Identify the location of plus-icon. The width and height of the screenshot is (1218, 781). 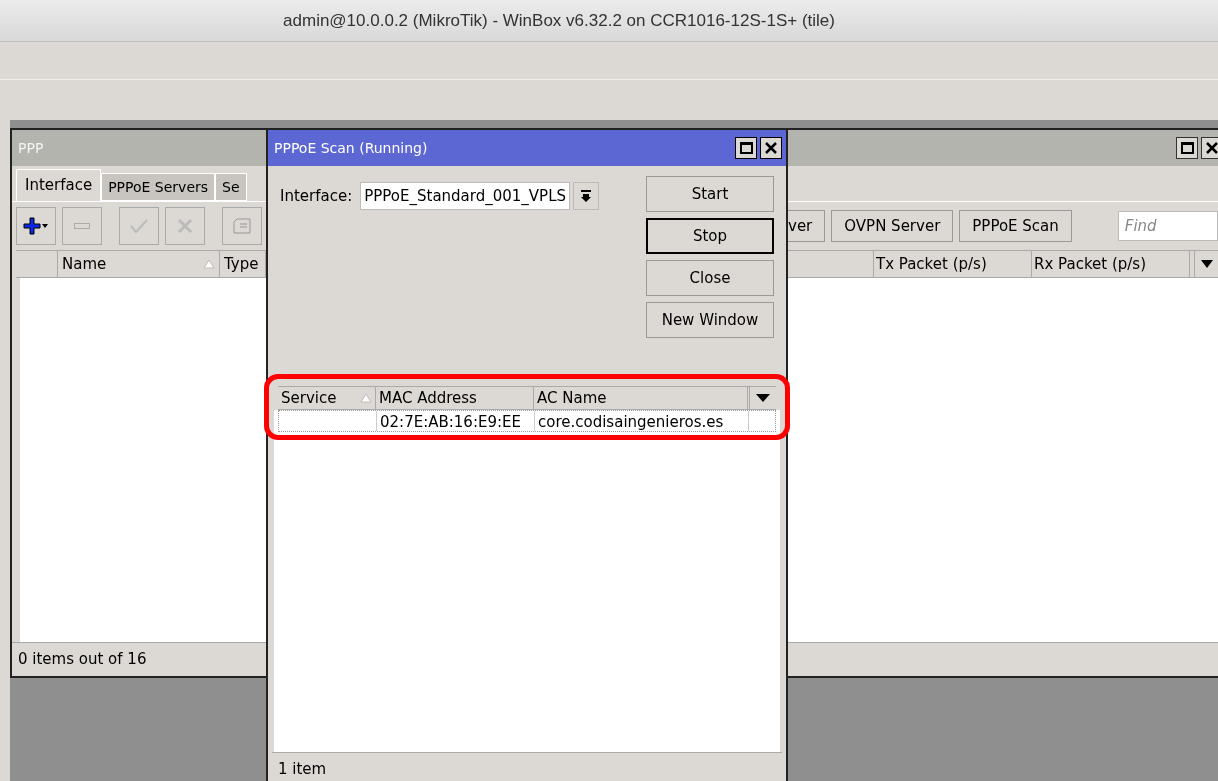
(36, 226).